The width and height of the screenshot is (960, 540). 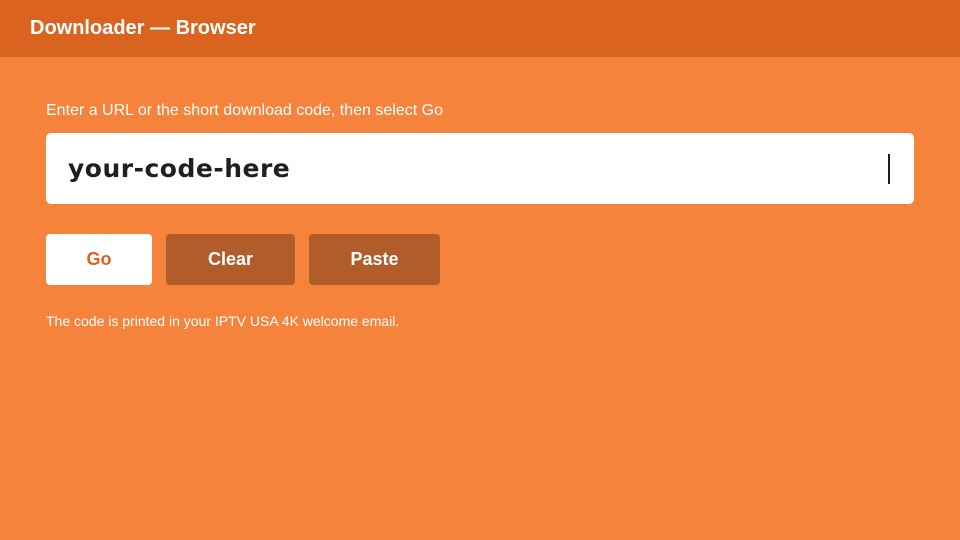 I want to click on app-title: Downloader — Browser, so click(x=143, y=28).